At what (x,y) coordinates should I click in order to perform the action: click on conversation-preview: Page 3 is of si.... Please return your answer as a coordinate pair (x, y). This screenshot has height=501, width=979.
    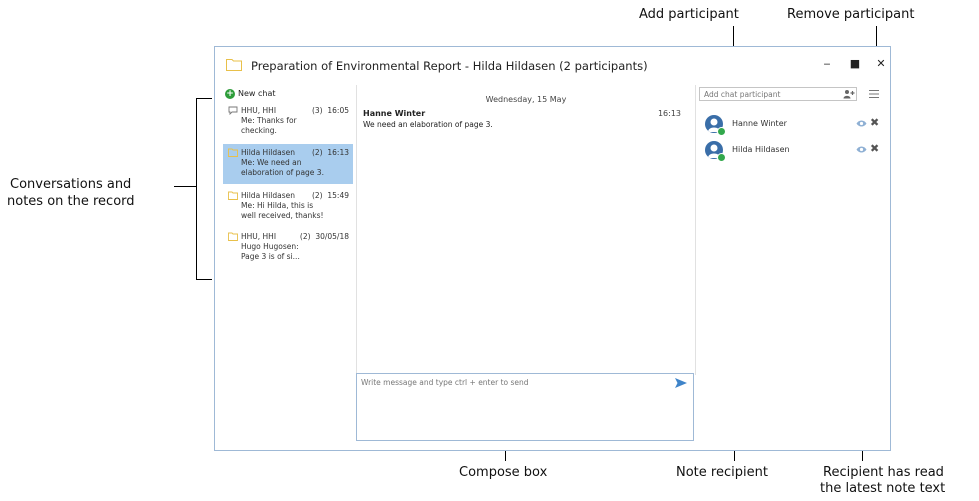
    Looking at the image, I should click on (270, 256).